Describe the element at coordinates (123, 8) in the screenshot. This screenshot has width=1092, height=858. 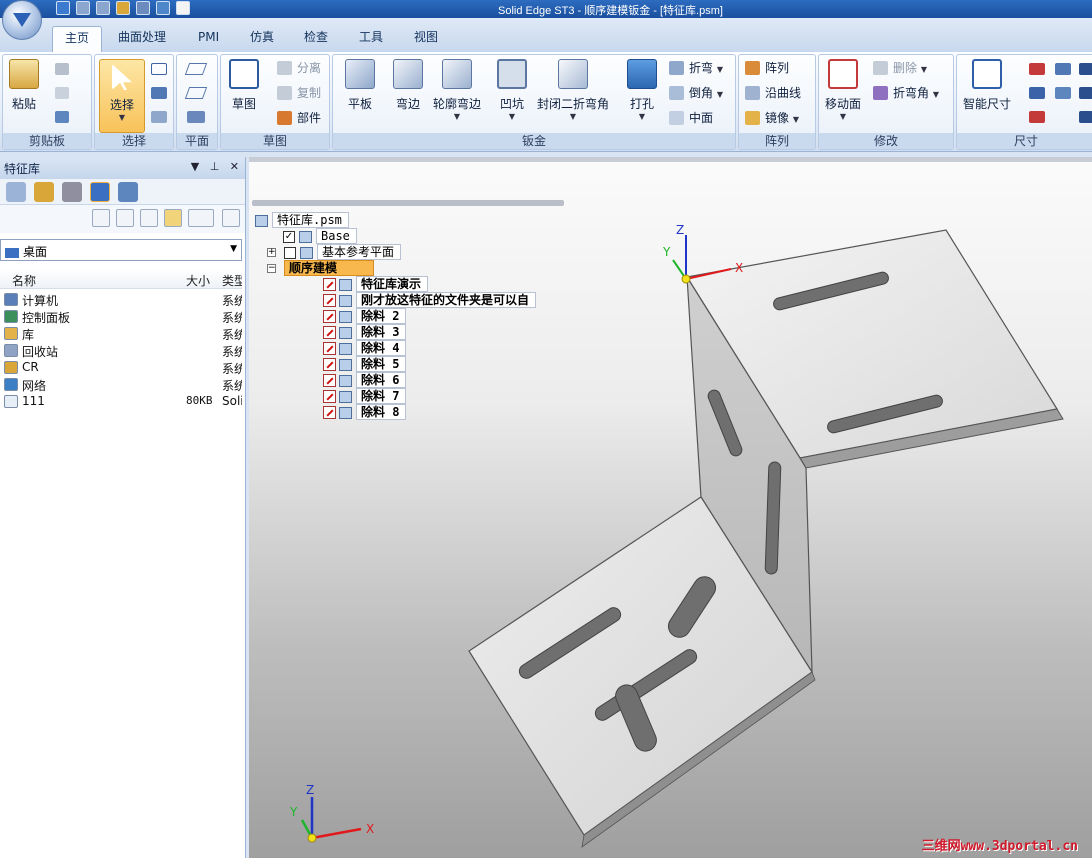
I see `sketch-mode-icon` at that location.